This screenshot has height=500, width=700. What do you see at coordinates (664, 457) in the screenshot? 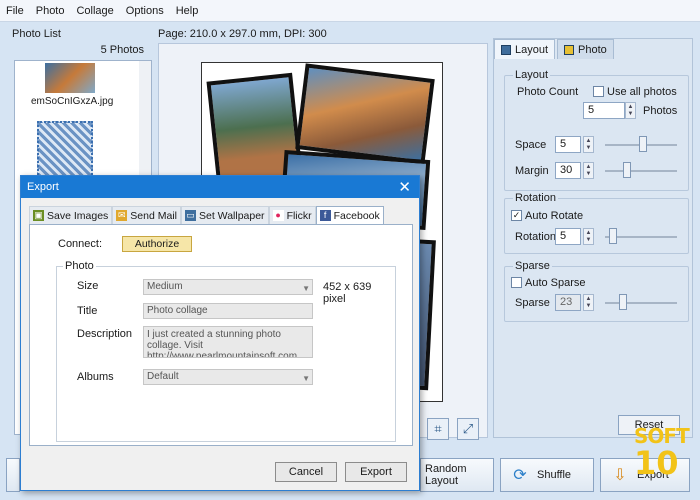
I see `soft10-watermark: SOFT 10` at bounding box center [664, 457].